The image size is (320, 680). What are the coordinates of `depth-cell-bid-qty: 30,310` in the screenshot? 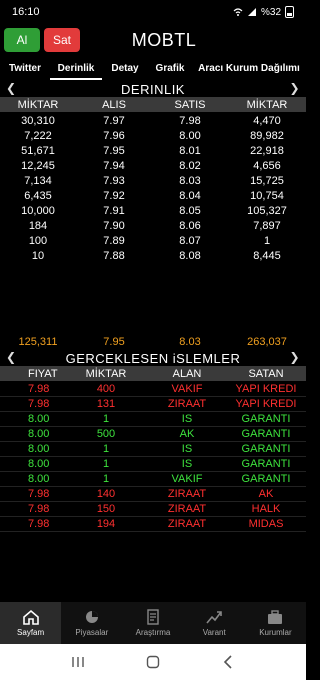 It's located at (38, 120).